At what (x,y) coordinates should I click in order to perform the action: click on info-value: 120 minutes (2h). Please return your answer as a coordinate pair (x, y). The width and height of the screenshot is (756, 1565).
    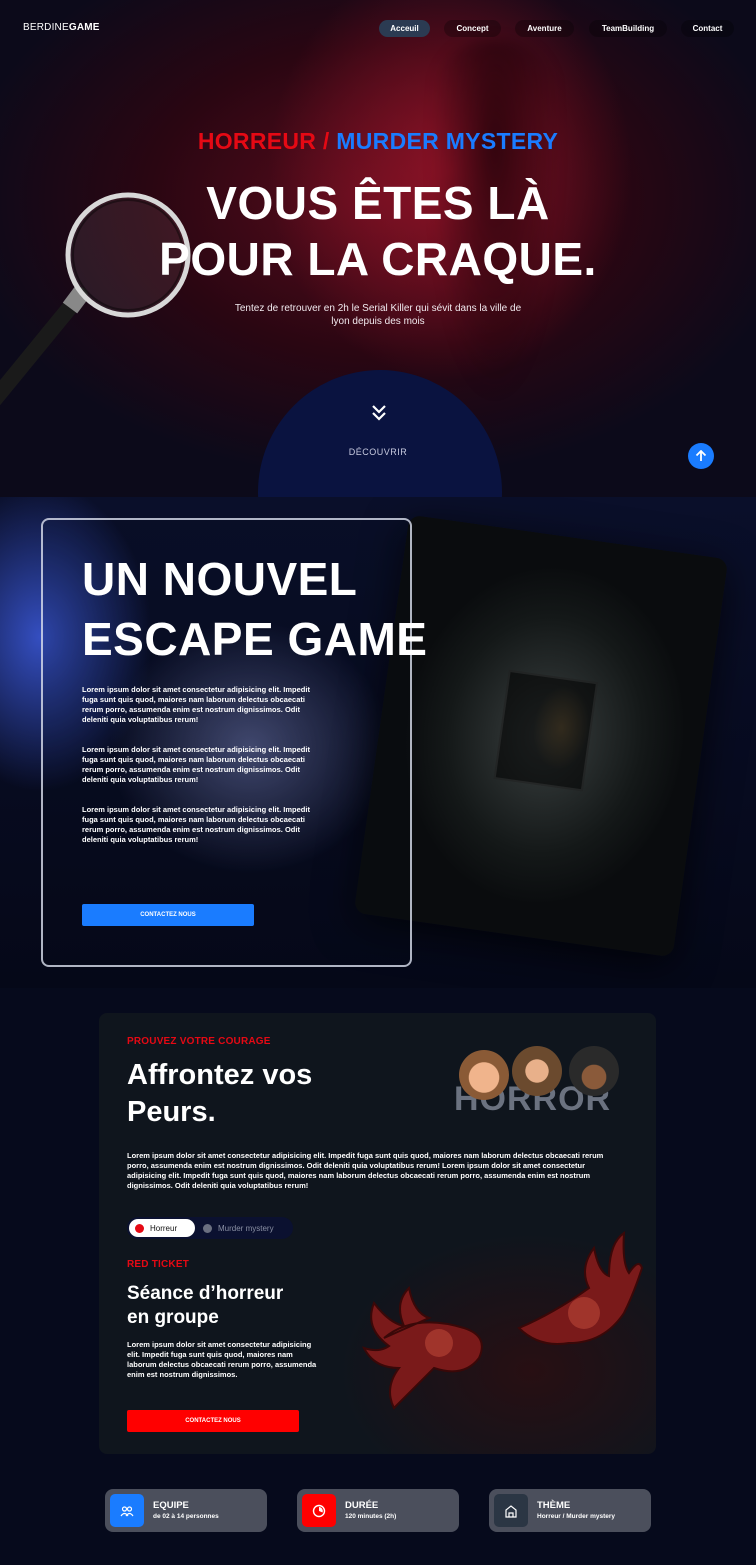
    Looking at the image, I should click on (371, 1516).